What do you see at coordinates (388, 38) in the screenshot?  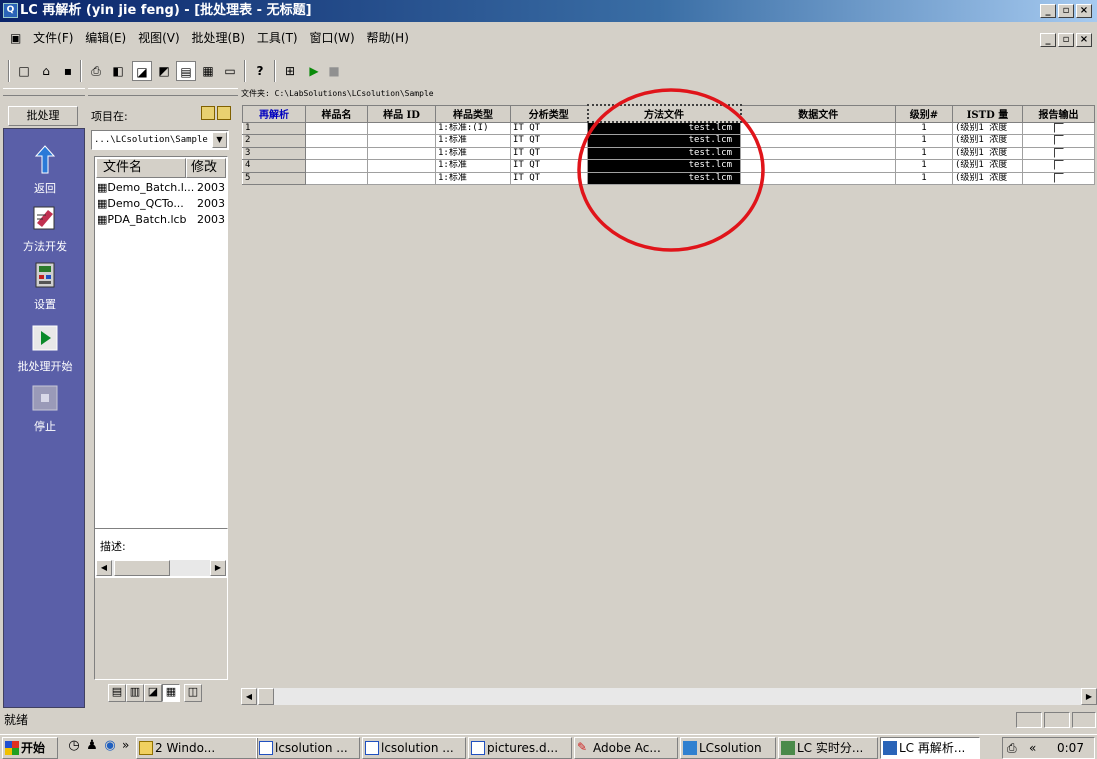 I see `menu-help: 帮助(H)` at bounding box center [388, 38].